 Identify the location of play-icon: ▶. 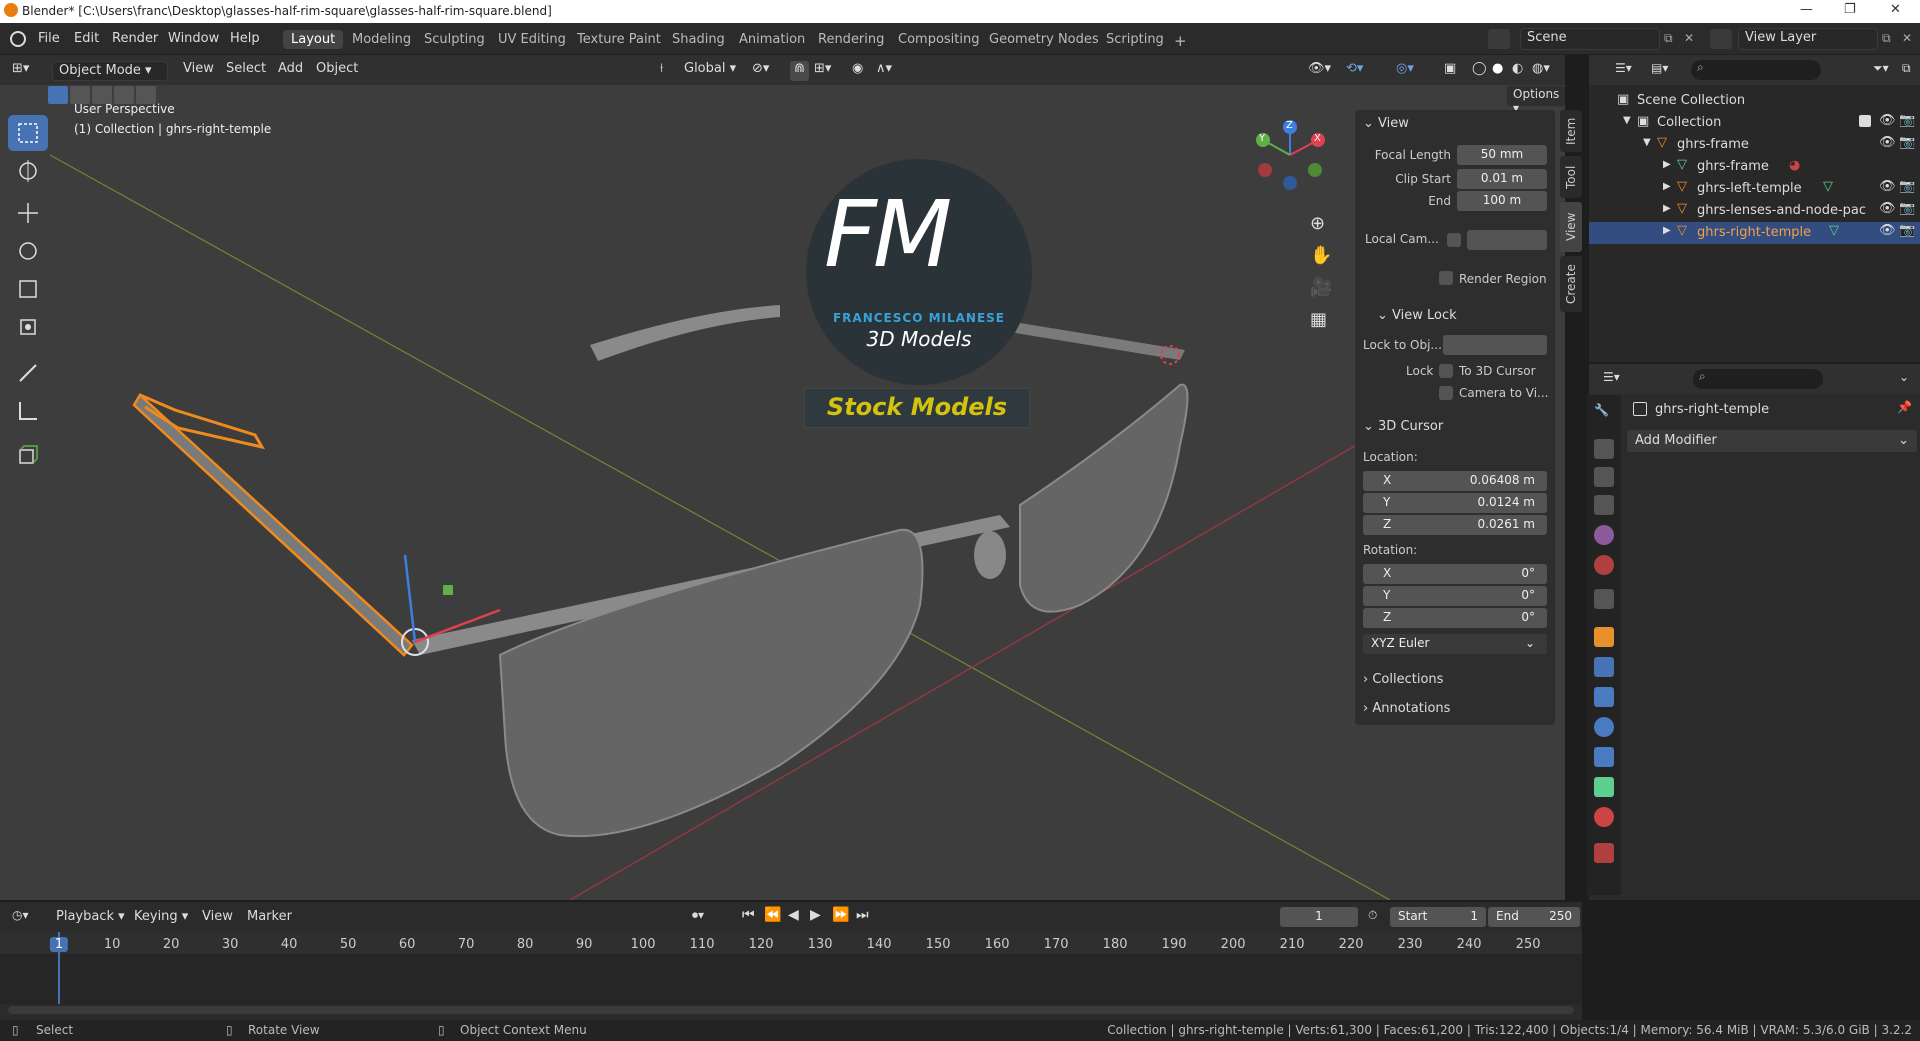
(815, 915).